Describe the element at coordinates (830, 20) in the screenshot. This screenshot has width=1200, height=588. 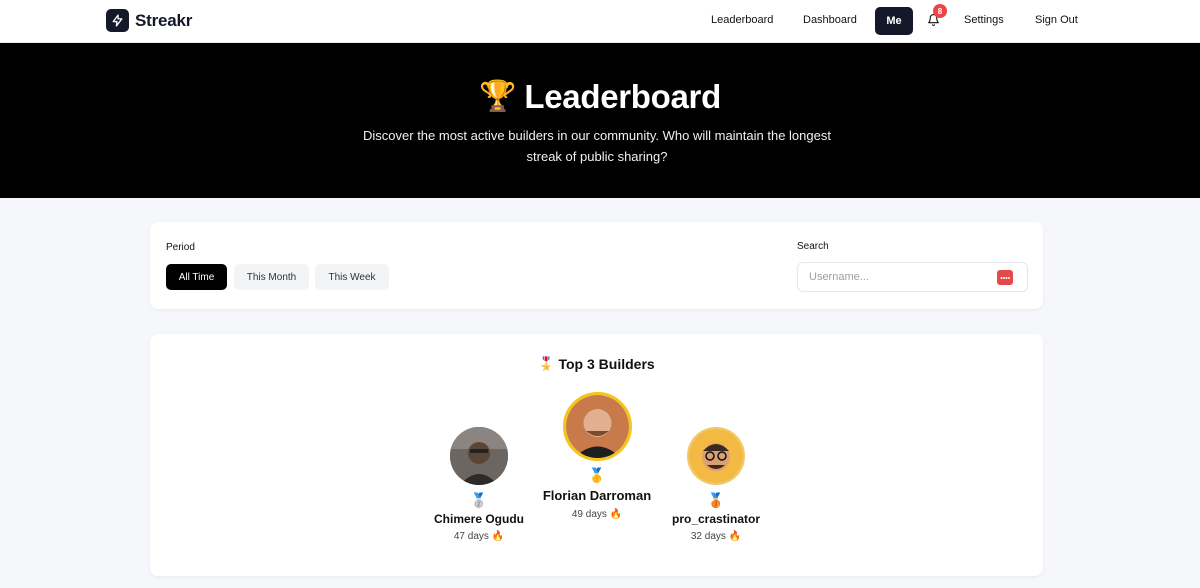
I see `nav-dashboard-link: Dashboard` at that location.